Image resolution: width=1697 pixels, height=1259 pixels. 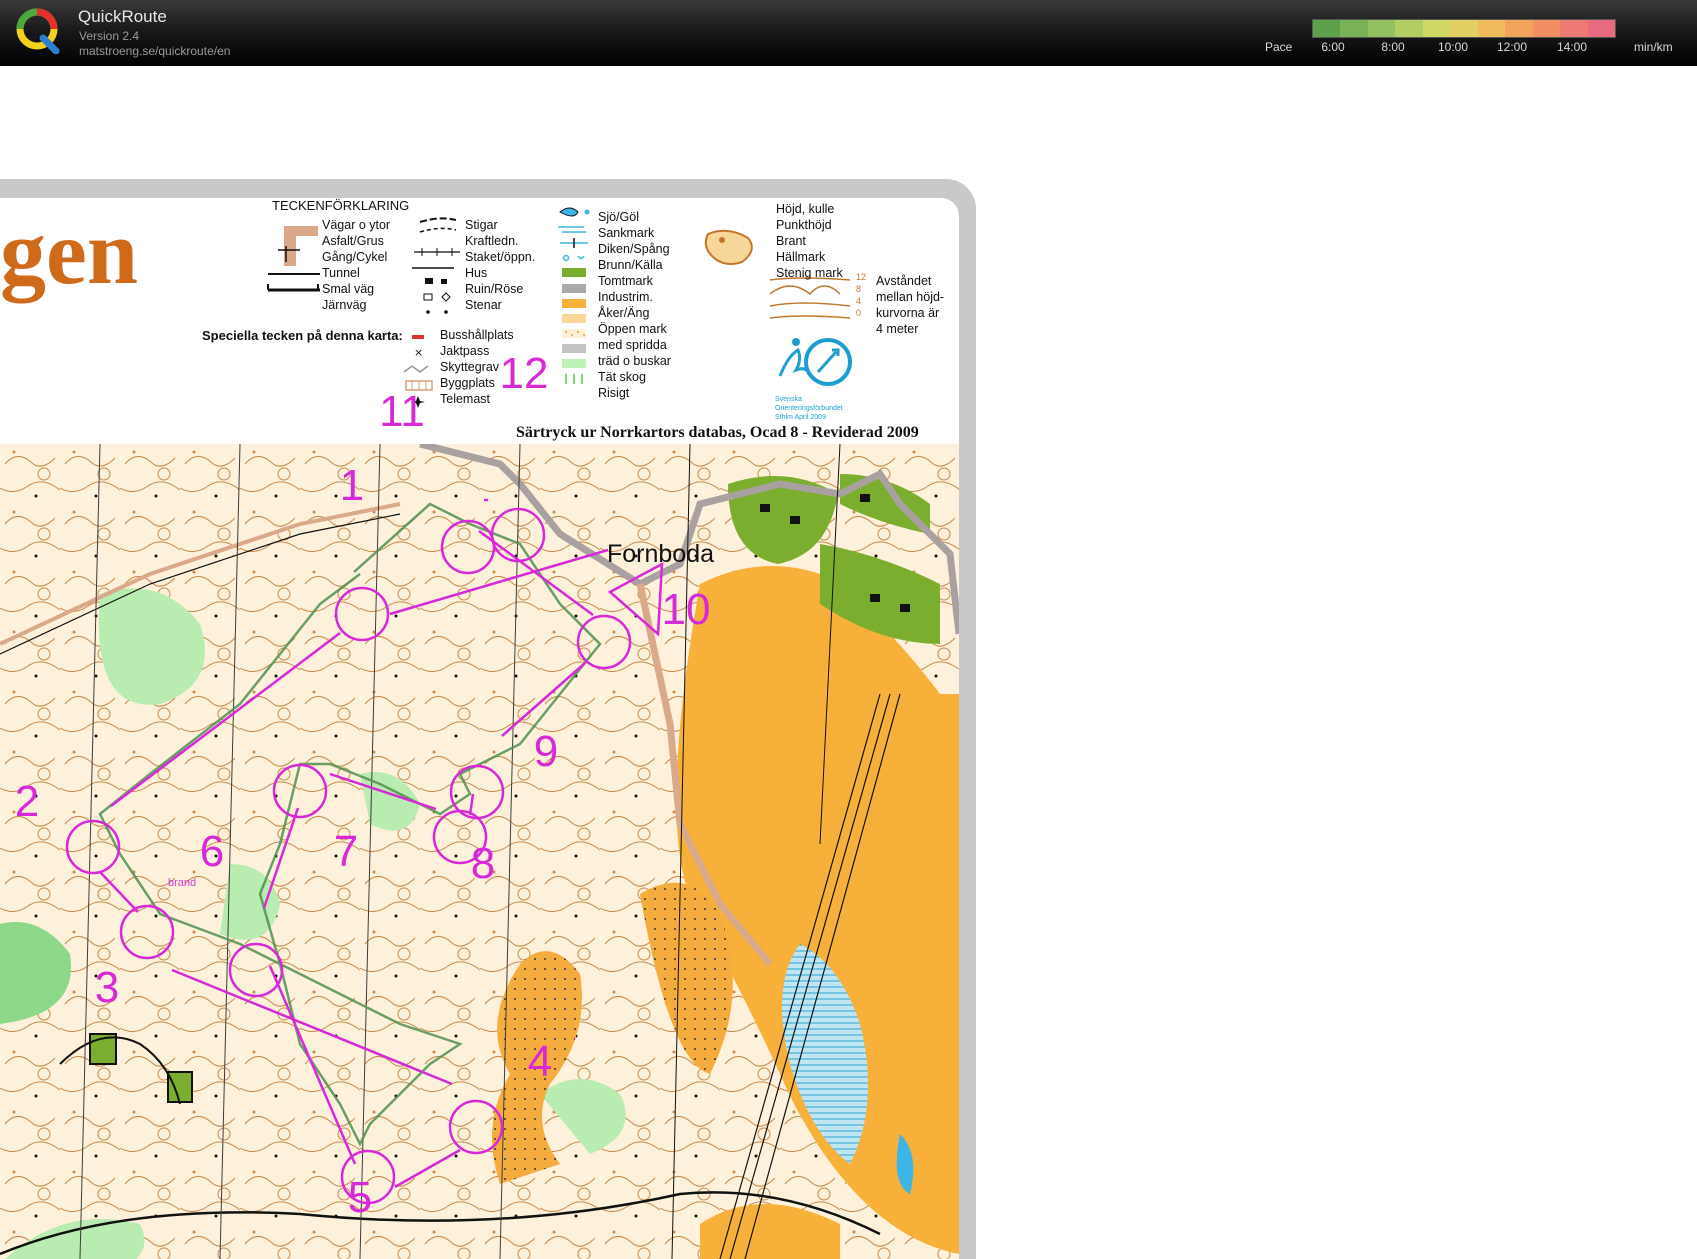 I want to click on legend-item: med spridda, so click(x=632, y=345).